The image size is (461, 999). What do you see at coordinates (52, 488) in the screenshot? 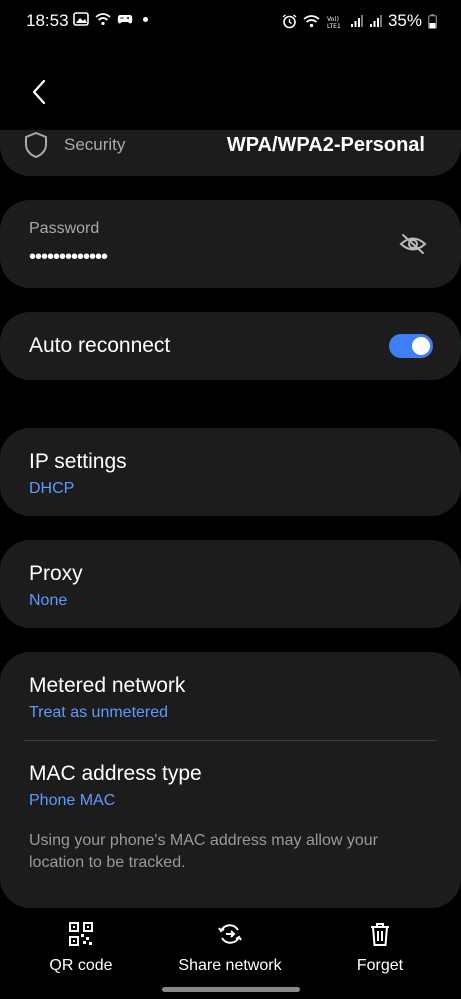
I see `ip-settings-value: DHCP` at bounding box center [52, 488].